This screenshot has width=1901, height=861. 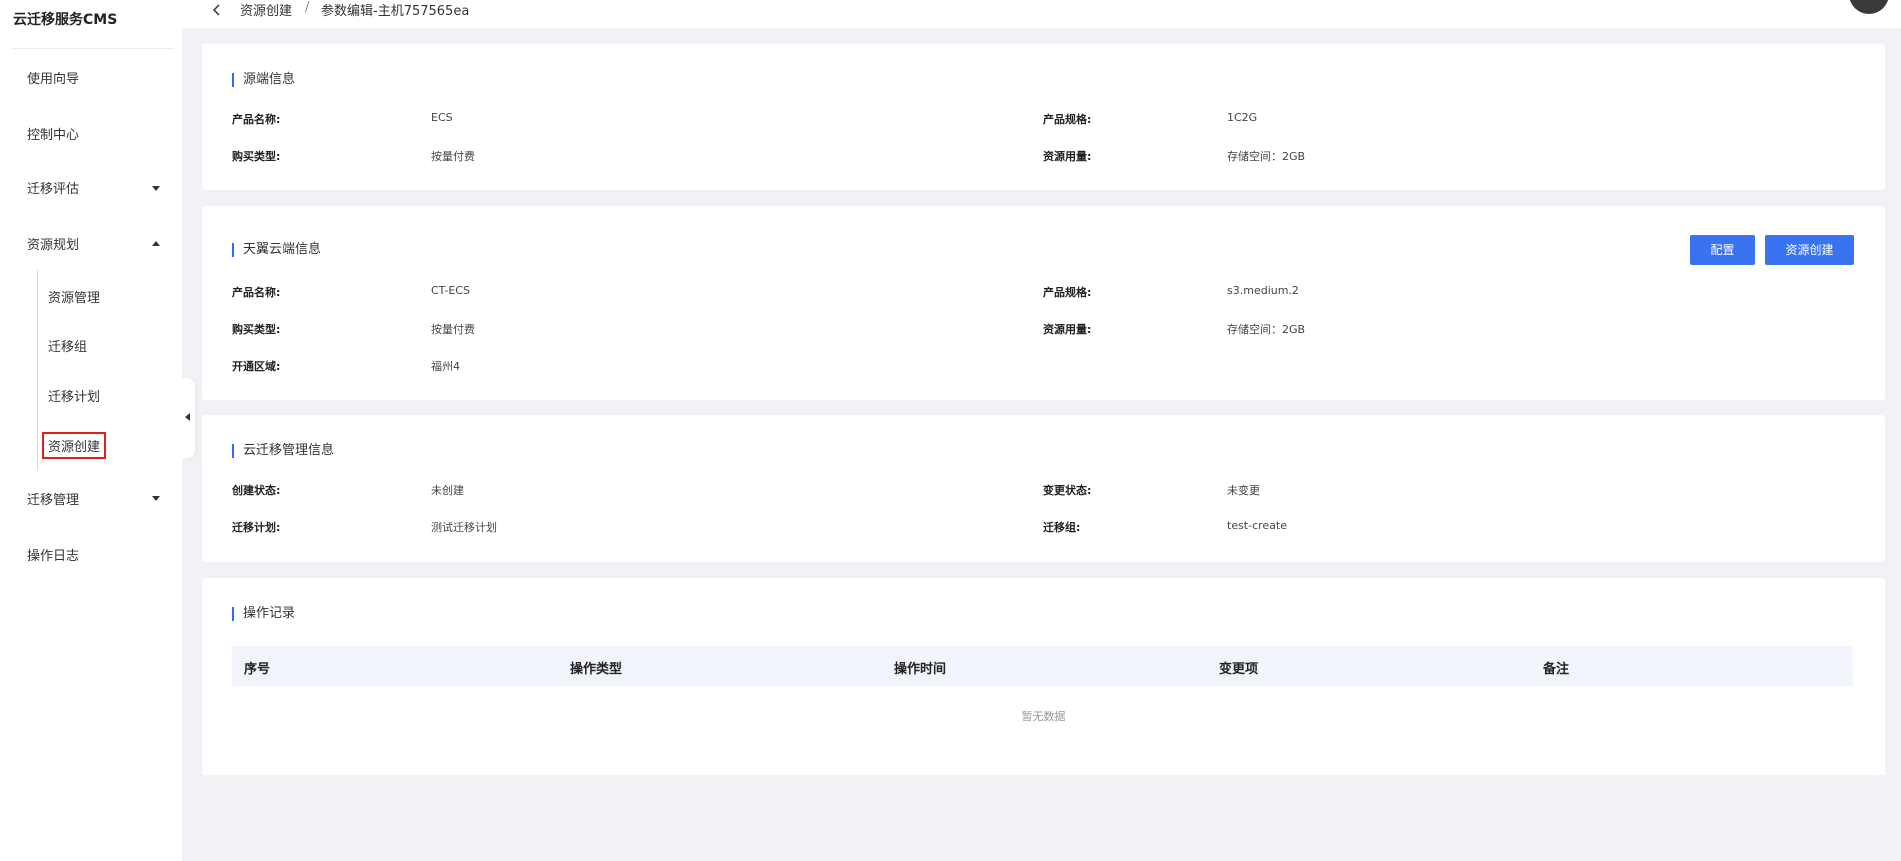 What do you see at coordinates (53, 554) in the screenshot?
I see `sidebar-item-operation-log: 操作日志` at bounding box center [53, 554].